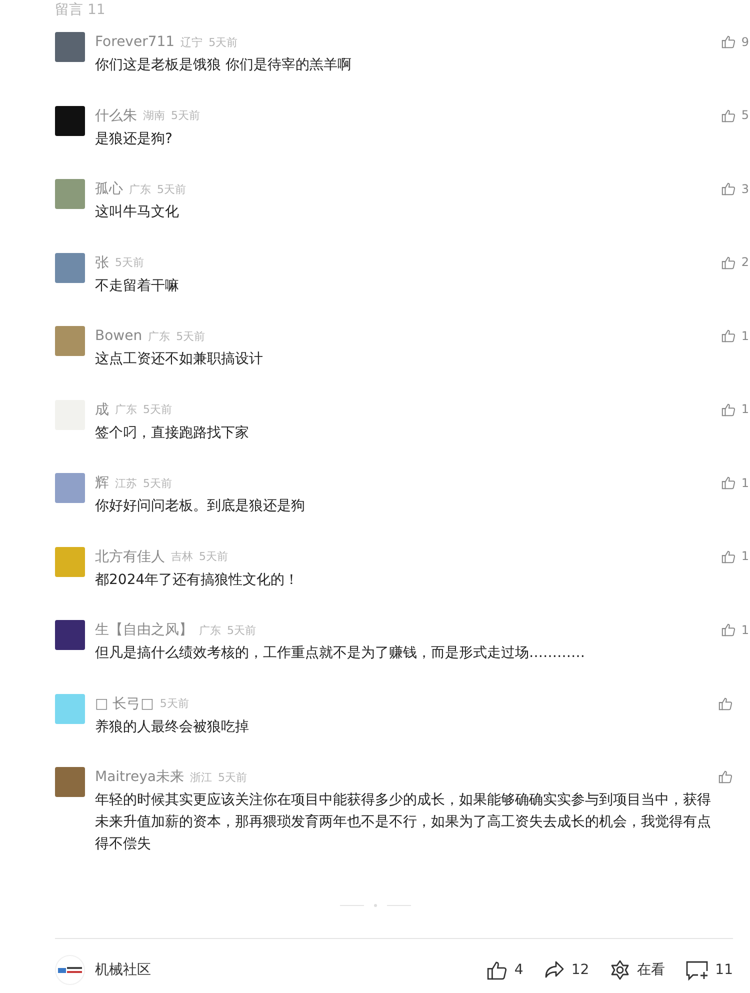 The image size is (750, 993). What do you see at coordinates (80, 10) in the screenshot?
I see `comments-heading: 留言 11` at bounding box center [80, 10].